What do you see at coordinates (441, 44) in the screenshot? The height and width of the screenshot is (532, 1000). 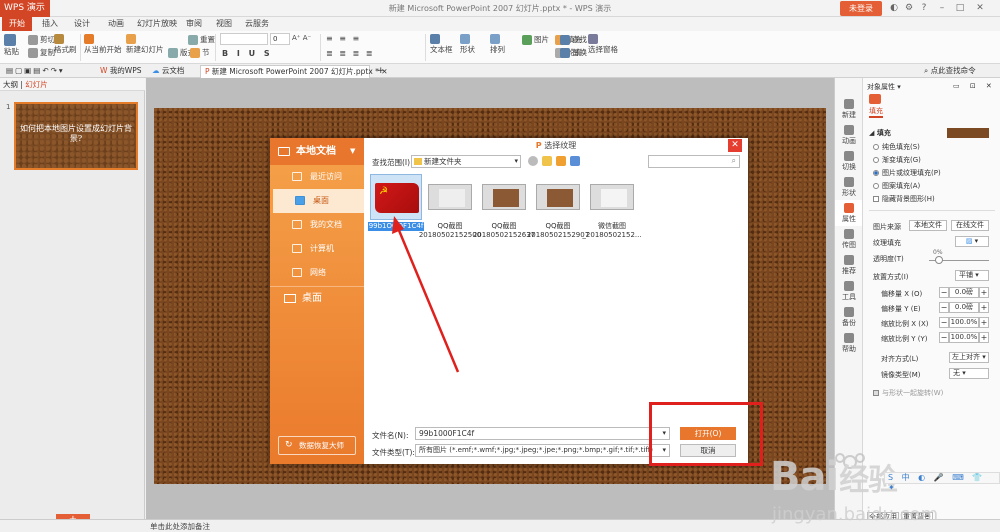 I see `textbox-button: 文本框` at bounding box center [441, 44].